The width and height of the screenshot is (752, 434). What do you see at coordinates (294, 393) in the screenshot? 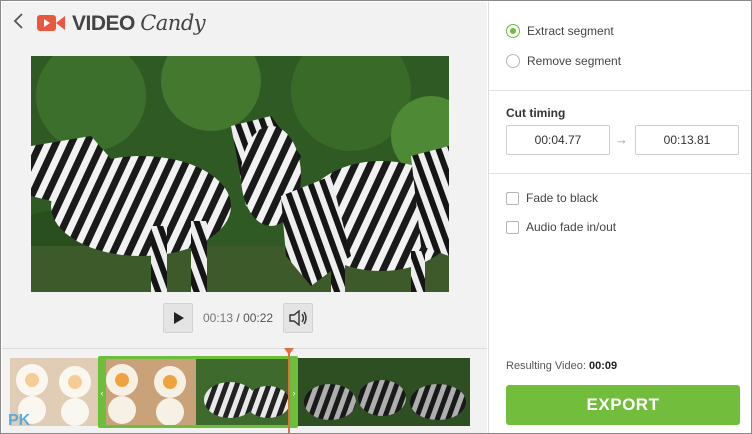
I see `selection-end-handle: ›` at bounding box center [294, 393].